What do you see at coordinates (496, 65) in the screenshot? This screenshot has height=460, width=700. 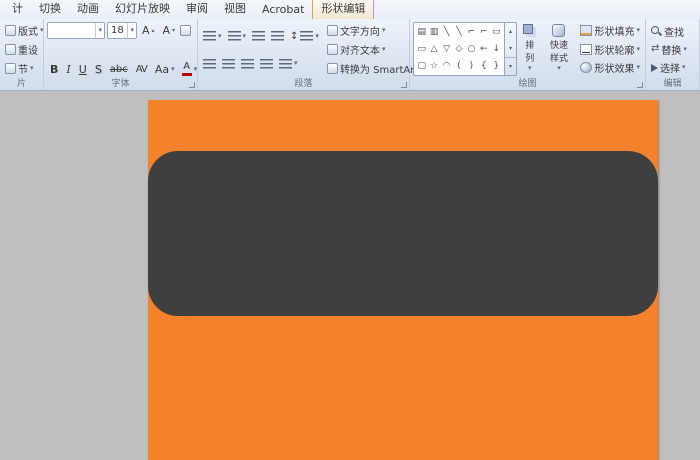 I see `shape-icon: }` at bounding box center [496, 65].